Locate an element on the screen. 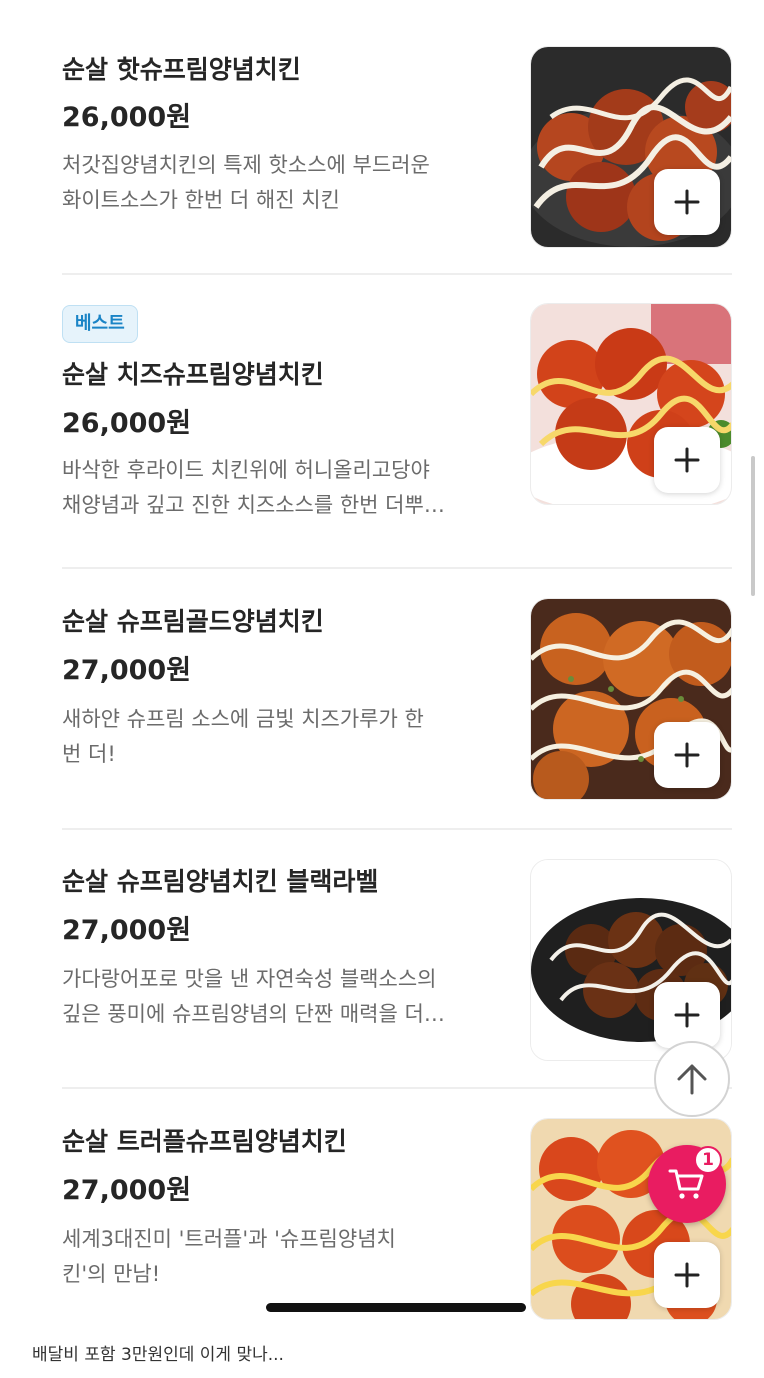 The width and height of the screenshot is (764, 1378). best-badge: 베스트 is located at coordinates (100, 324).